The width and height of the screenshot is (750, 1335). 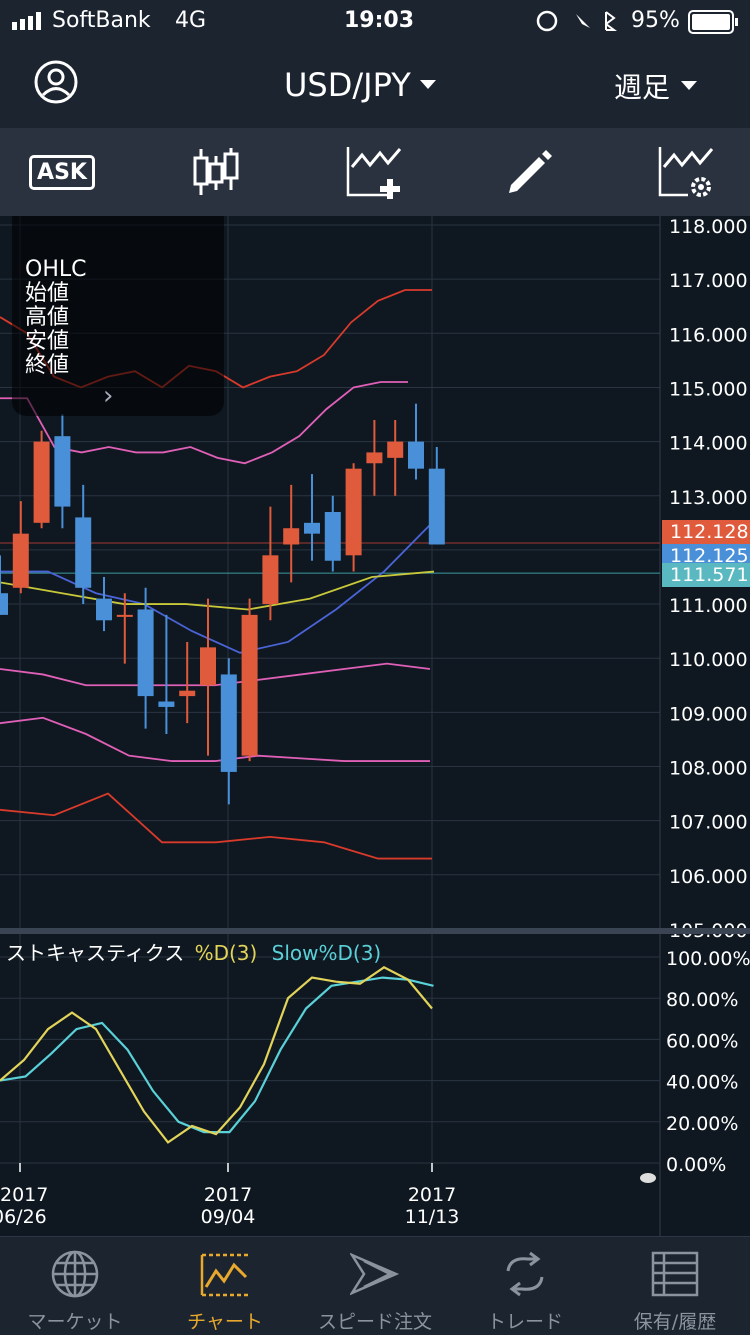 I want to click on stoch-scale-label: 40.00%, so click(x=702, y=1083).